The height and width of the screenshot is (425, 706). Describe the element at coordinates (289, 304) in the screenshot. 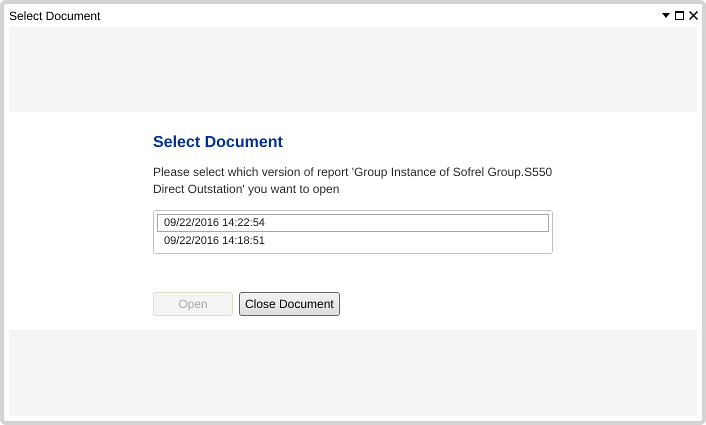

I see `dialog-button: Close Document` at that location.